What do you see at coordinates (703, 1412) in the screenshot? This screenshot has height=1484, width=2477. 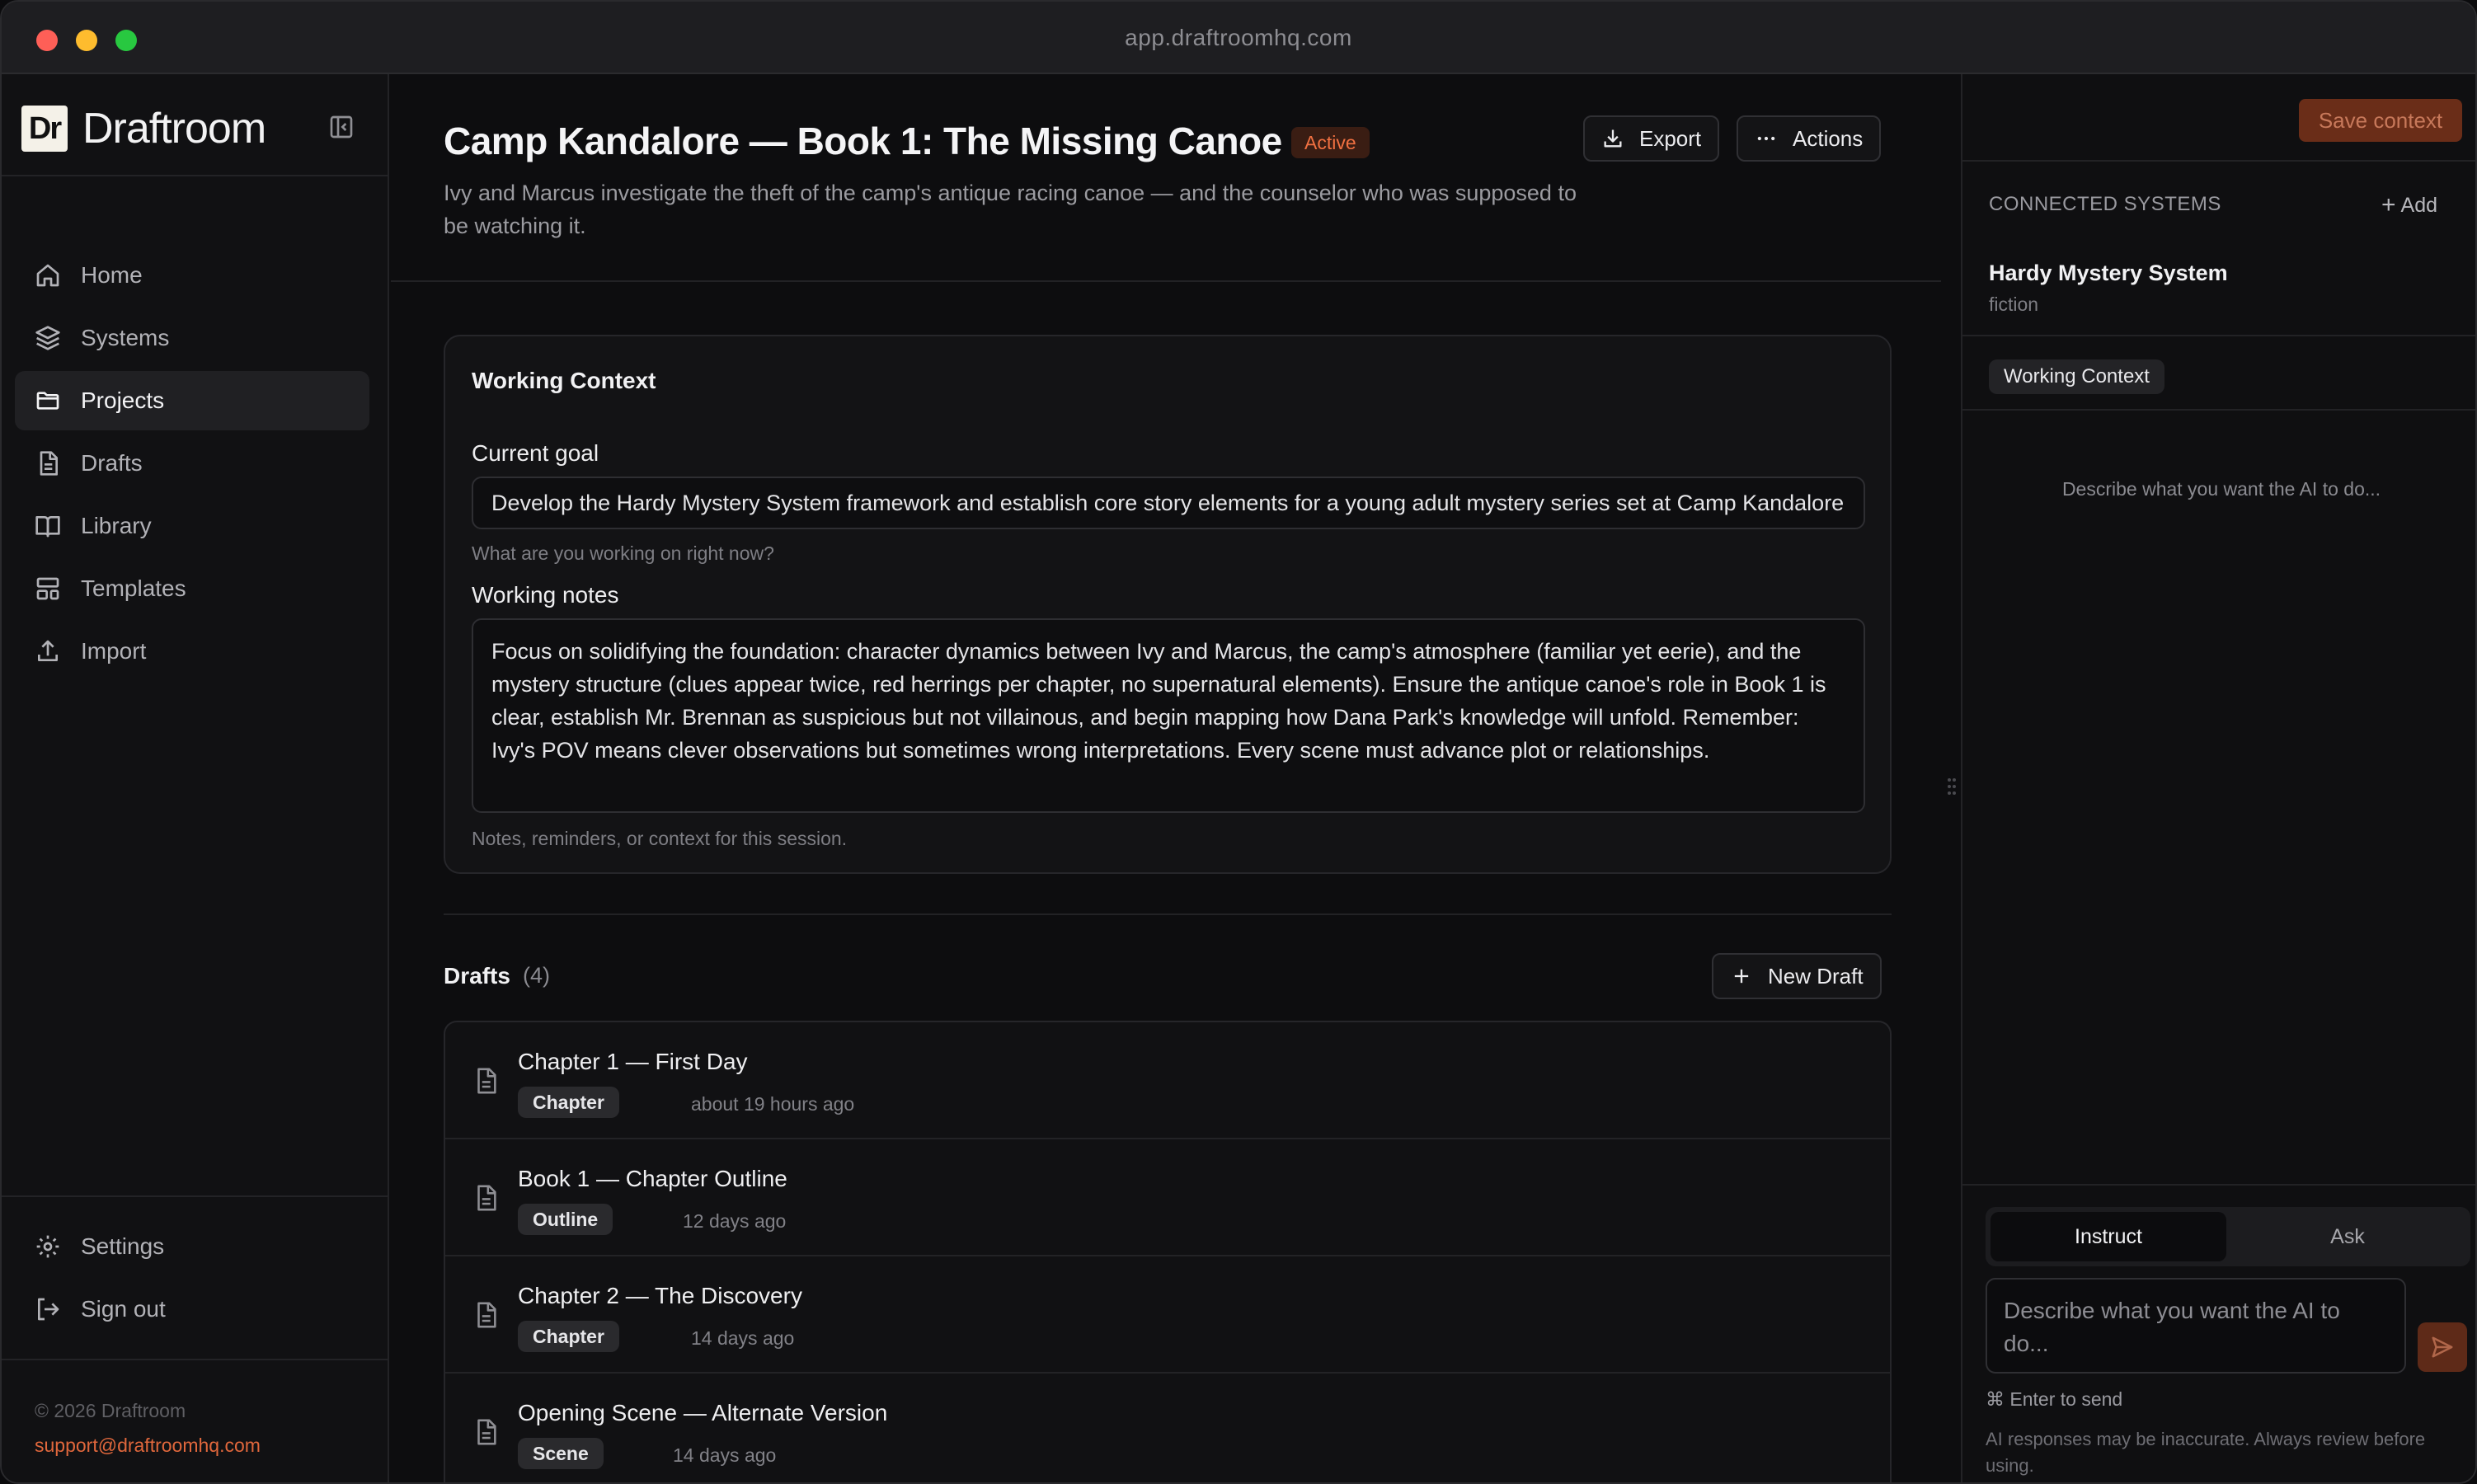 I see `draft-title: Opening Scene — Alternate Version` at bounding box center [703, 1412].